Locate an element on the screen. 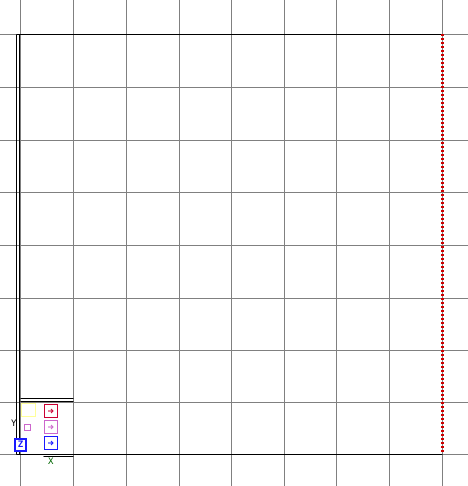 The height and width of the screenshot is (486, 468). axis-z-button: Z is located at coordinates (20, 445).